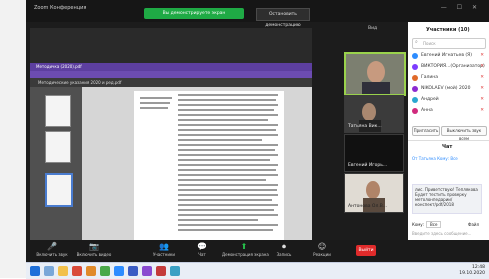 This screenshot has height=279, width=489. Describe the element at coordinates (49, 271) in the screenshot. I see `ie-icon` at that location.